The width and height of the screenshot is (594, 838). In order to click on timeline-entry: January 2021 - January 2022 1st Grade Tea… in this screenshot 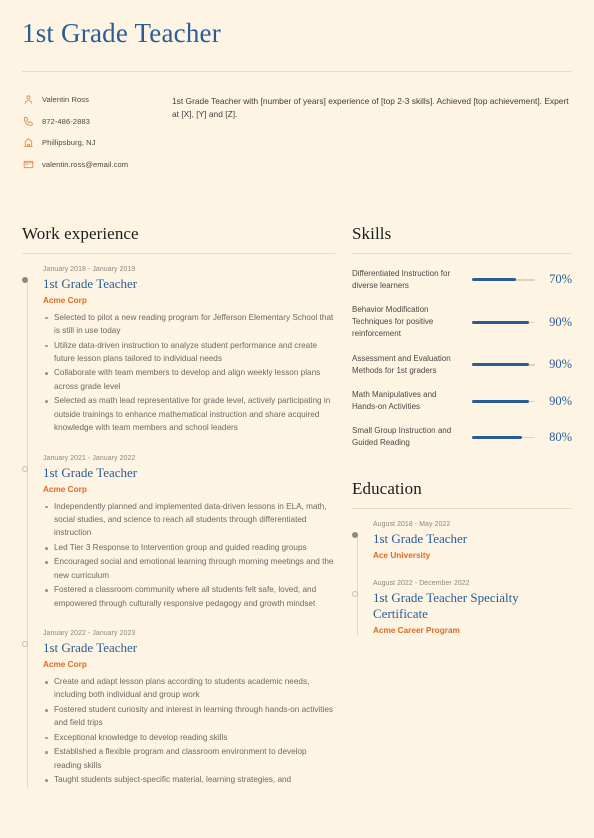, I will do `click(178, 532)`.